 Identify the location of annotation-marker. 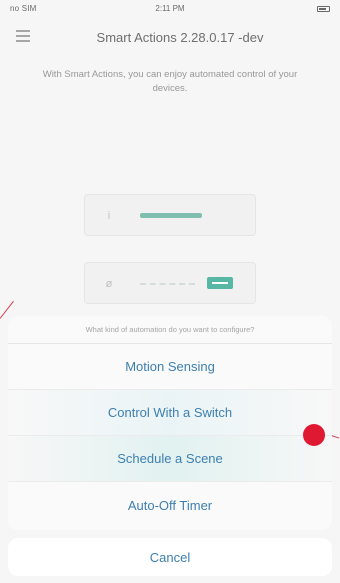
(314, 435).